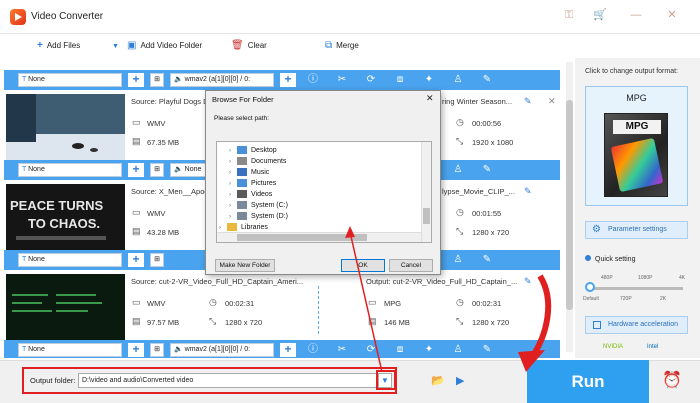  What do you see at coordinates (393, 303) in the screenshot?
I see `output-format: MPG` at bounding box center [393, 303].